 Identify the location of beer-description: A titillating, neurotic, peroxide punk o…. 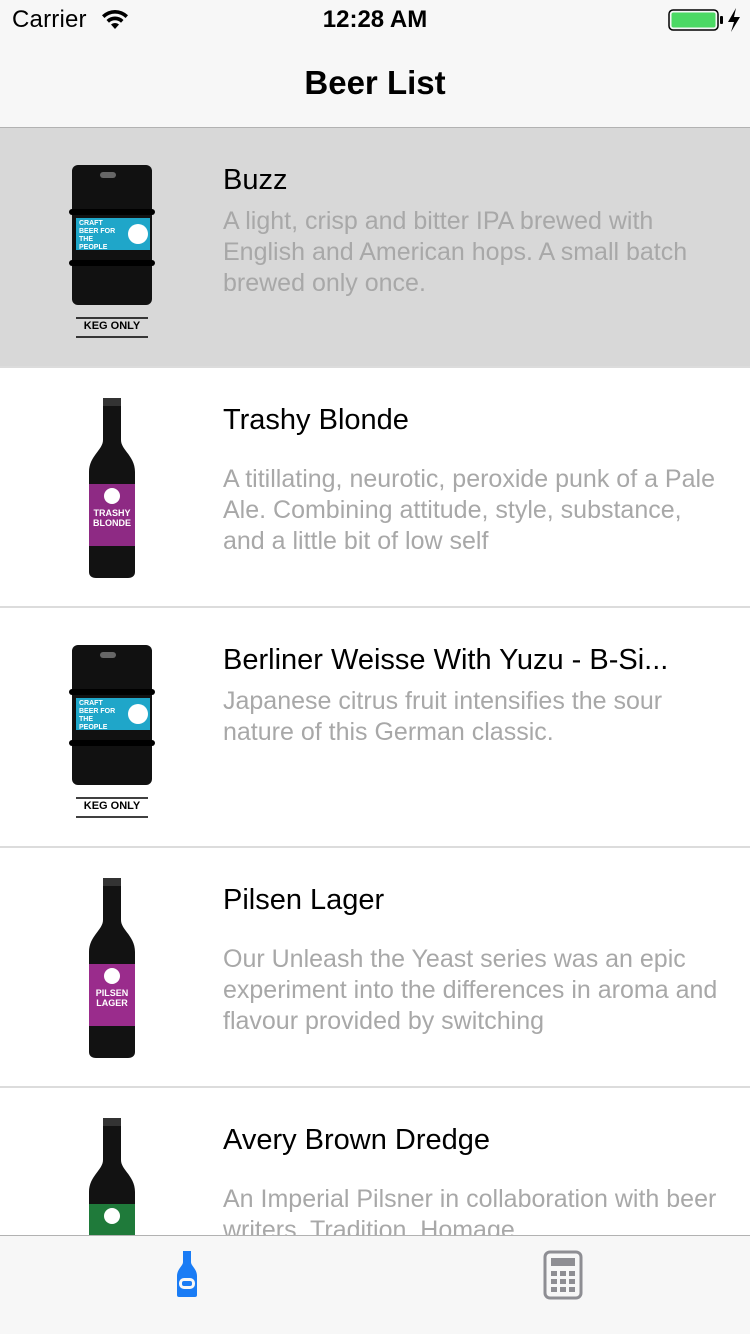
(469, 510).